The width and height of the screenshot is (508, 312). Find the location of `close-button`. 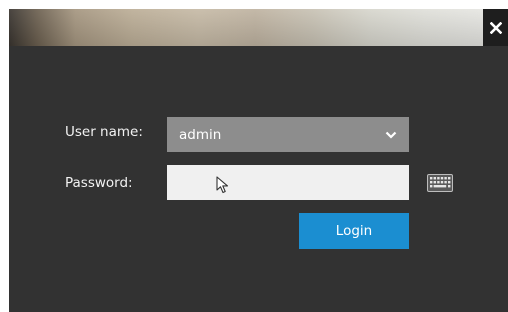

close-button is located at coordinates (495, 27).